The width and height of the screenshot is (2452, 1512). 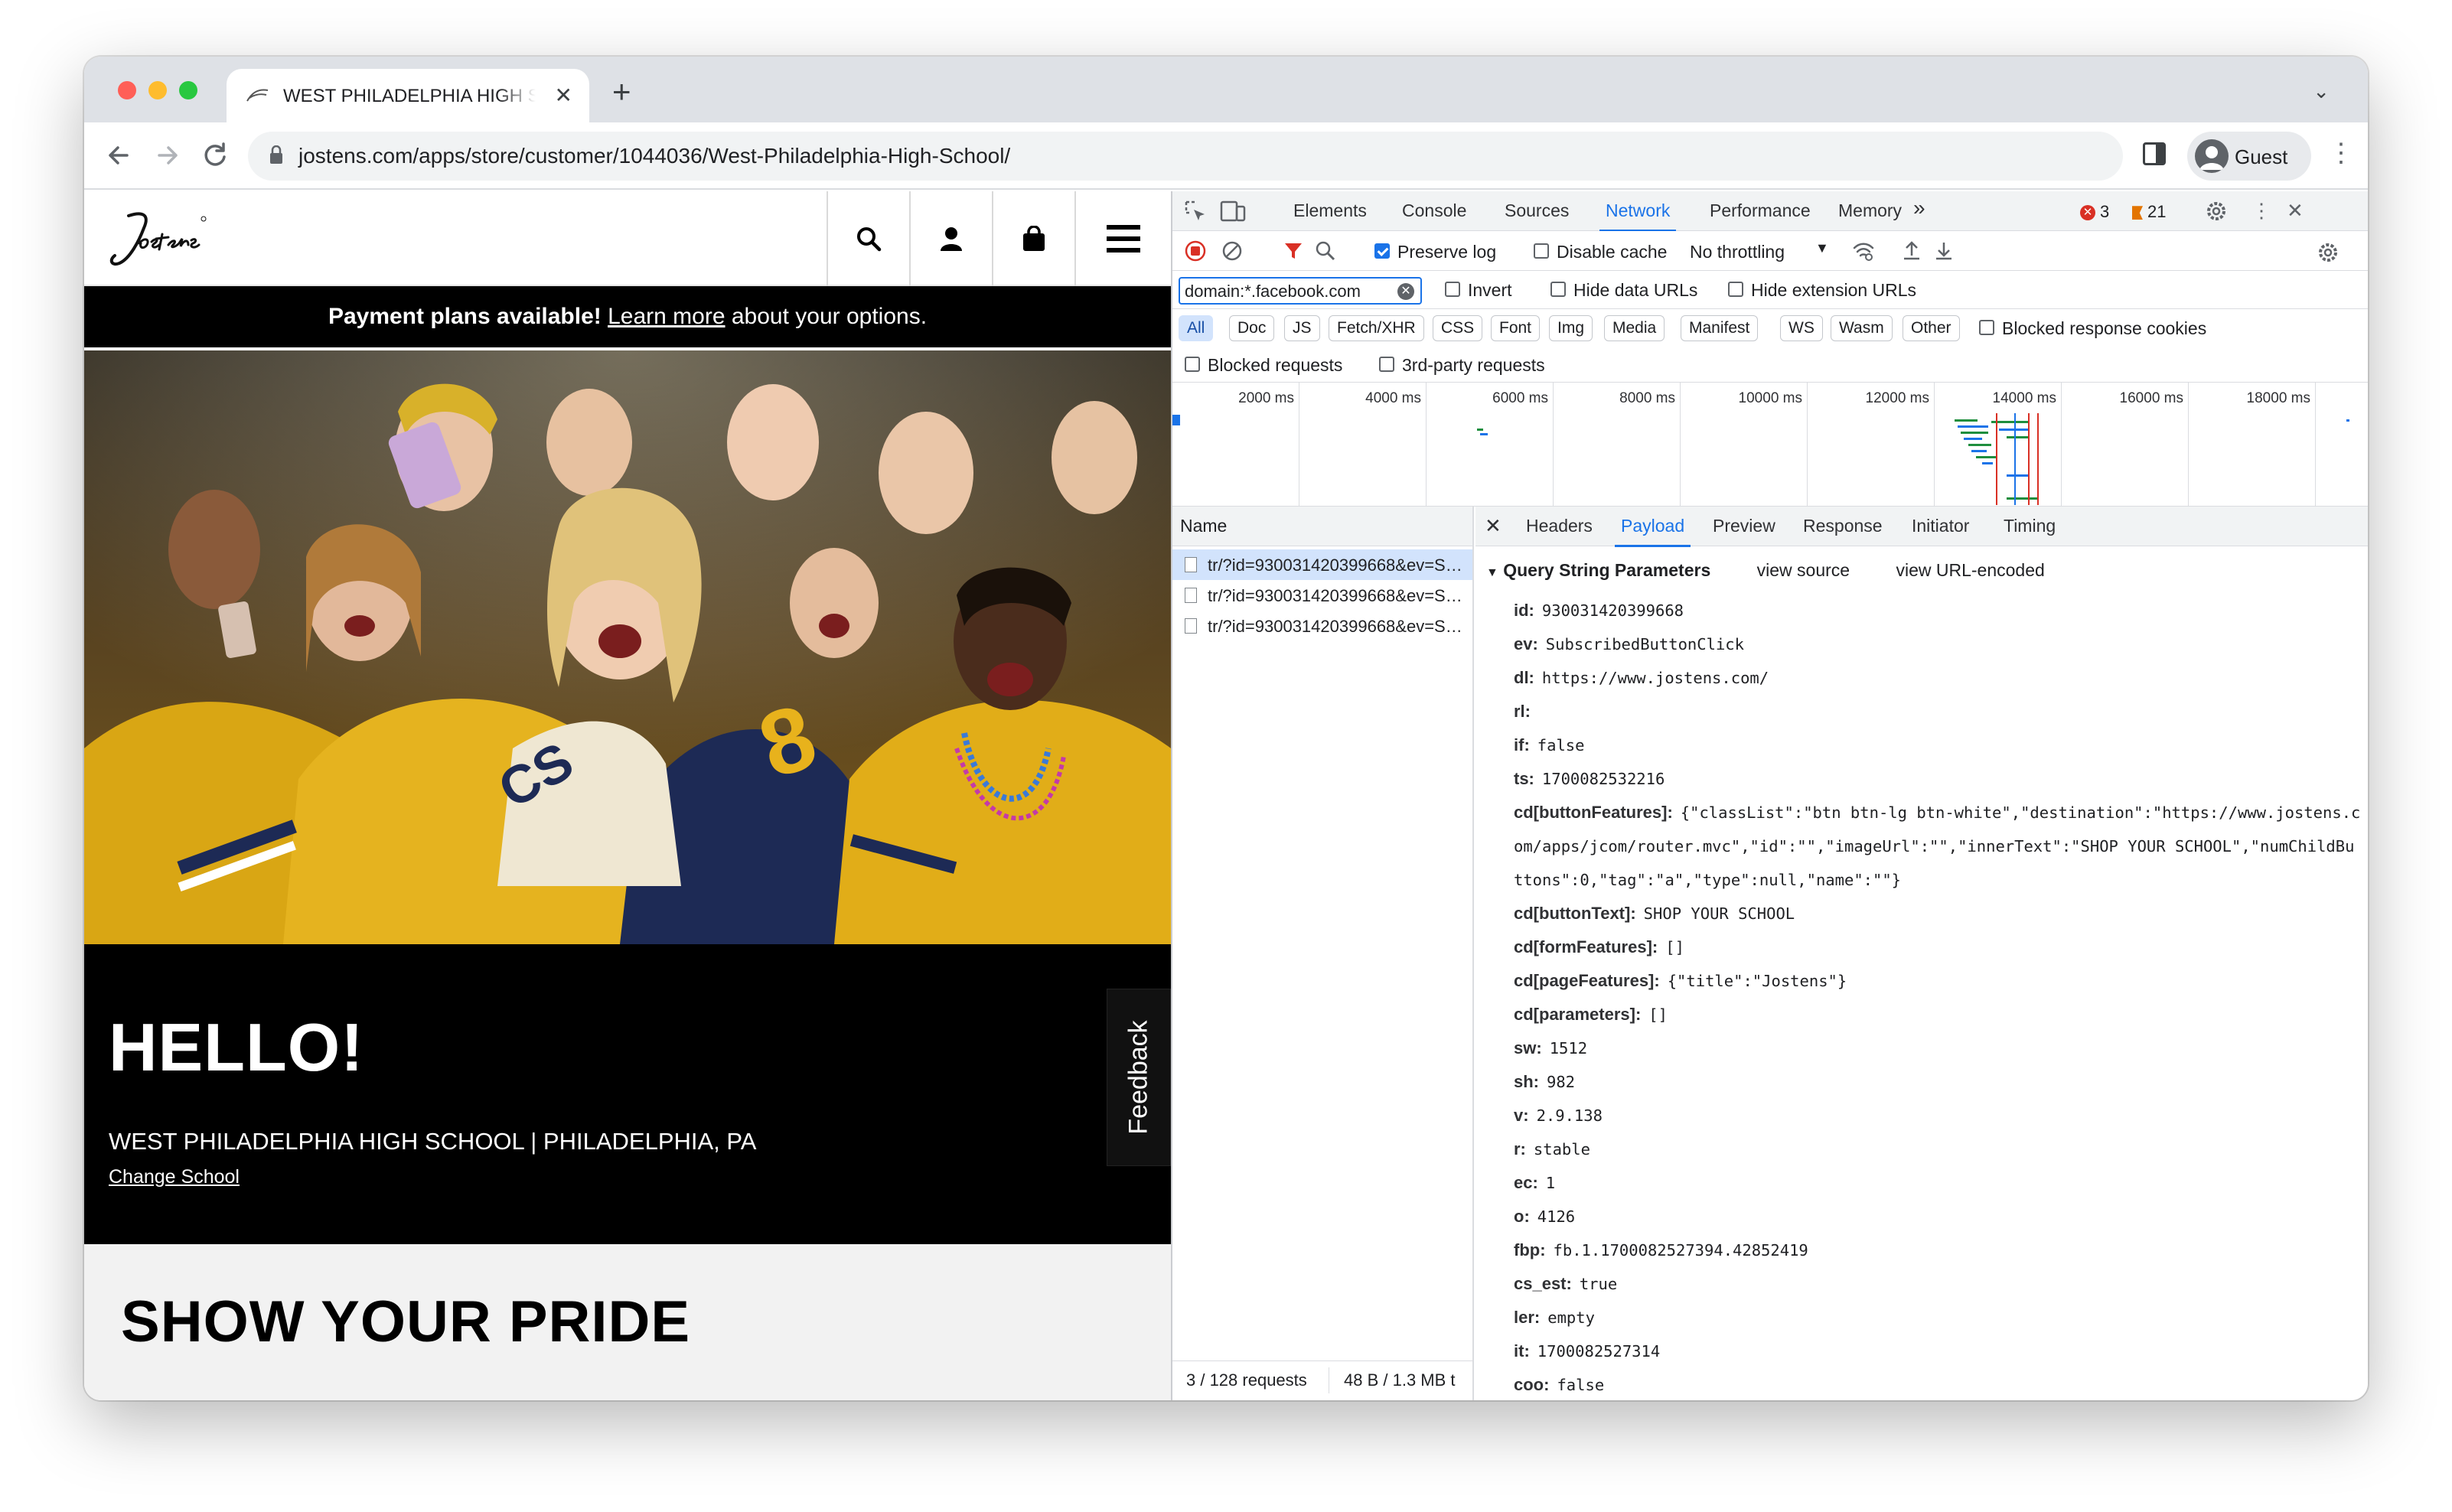 I want to click on tab-elements: Elements, so click(x=1330, y=210).